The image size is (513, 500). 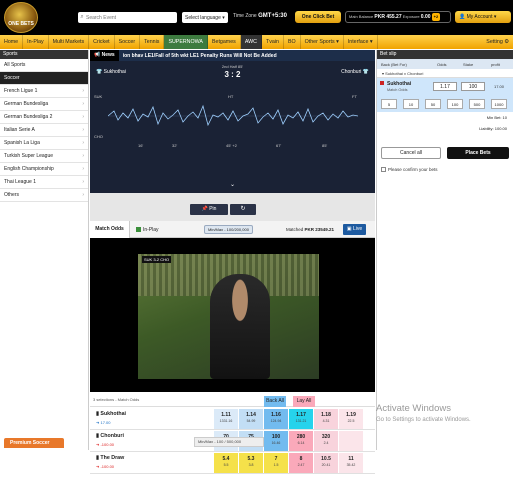 I want to click on lay-cell: 320 2.4, so click(x=326, y=441).